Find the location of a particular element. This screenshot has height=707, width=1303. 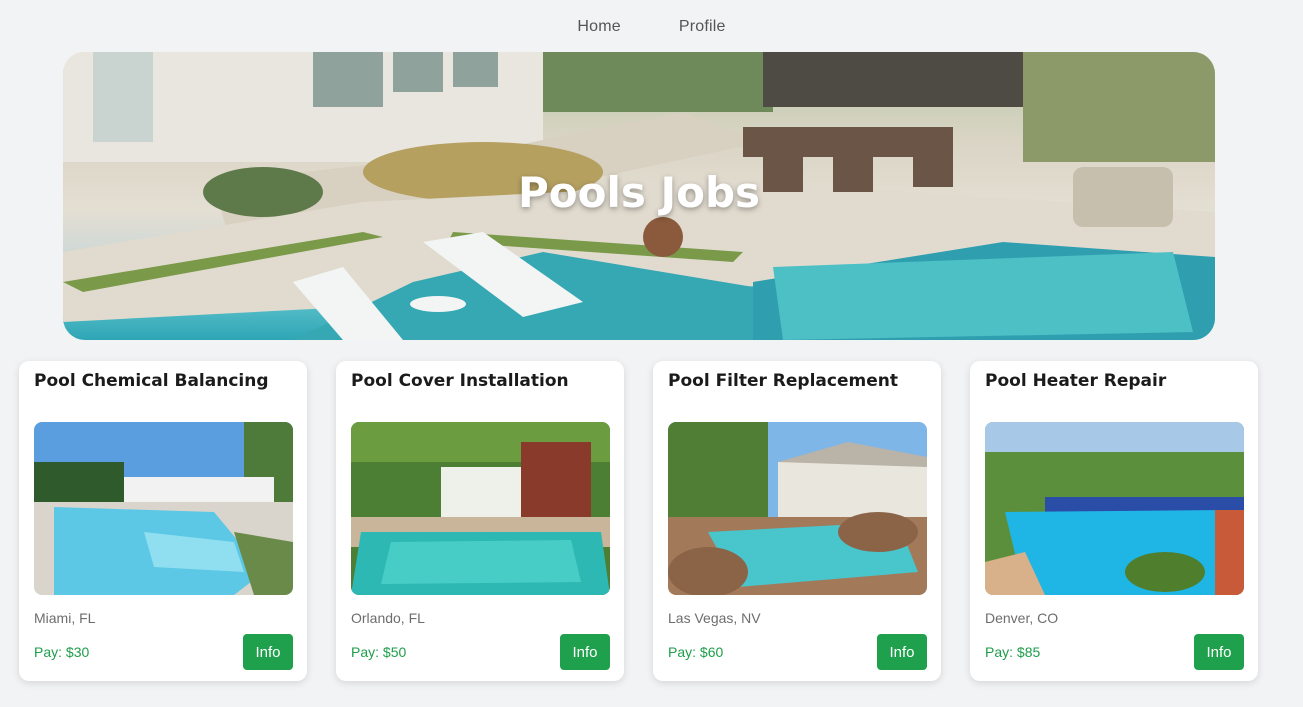

top-nav: Home Profile is located at coordinates (651, 27).